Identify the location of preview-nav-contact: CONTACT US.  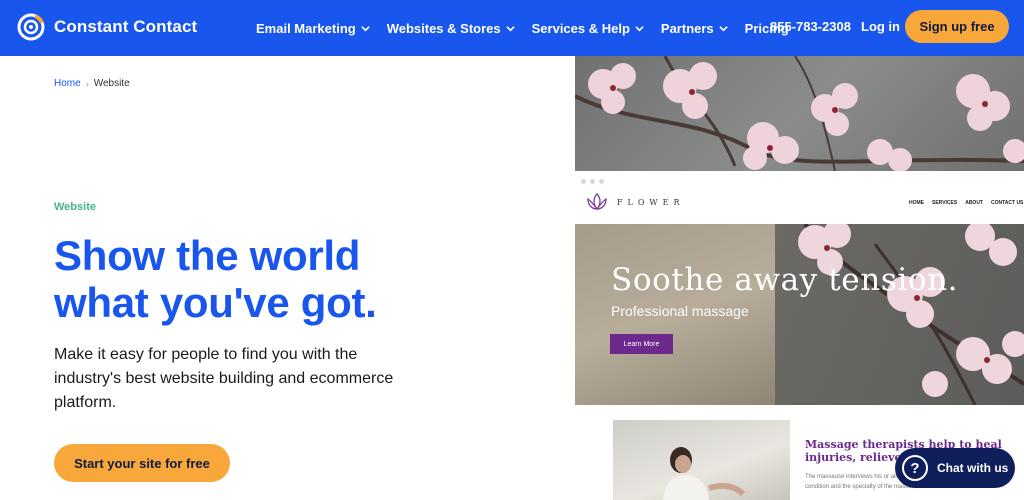
(1007, 203).